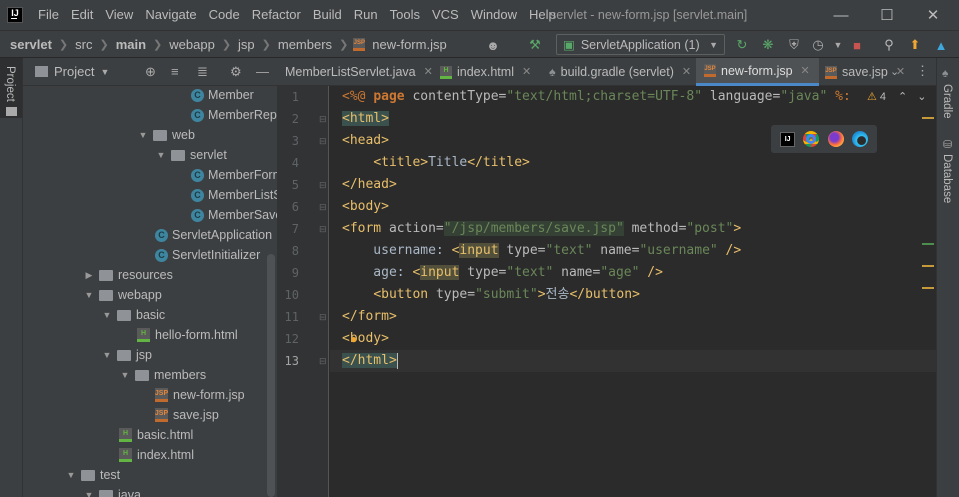 The image size is (959, 497). I want to click on inspection-widget: ⚠ 4 ⌃ ⌄, so click(896, 97).